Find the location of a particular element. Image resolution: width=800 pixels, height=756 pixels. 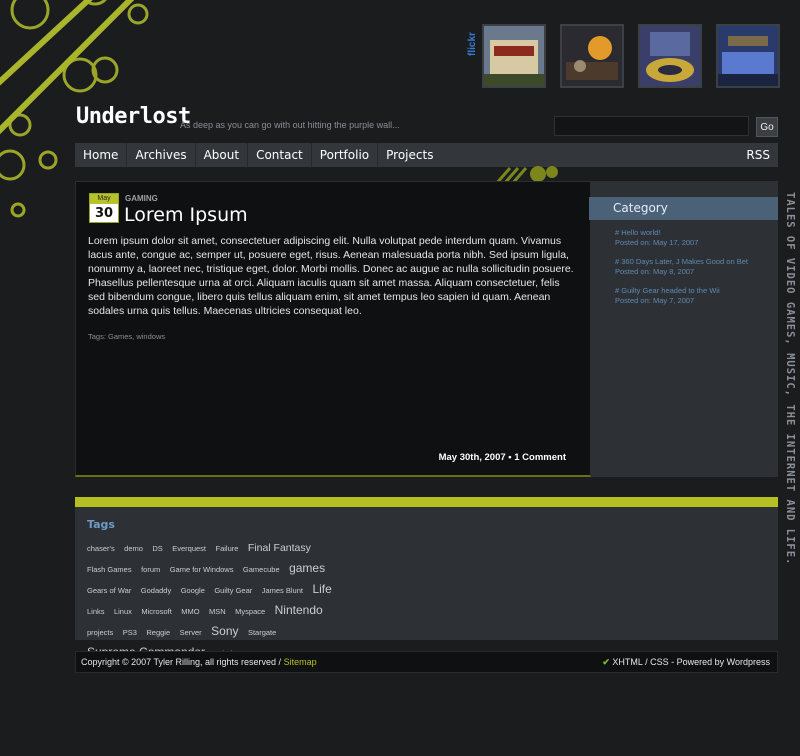

tag-link: Guilty Gear is located at coordinates (233, 590).